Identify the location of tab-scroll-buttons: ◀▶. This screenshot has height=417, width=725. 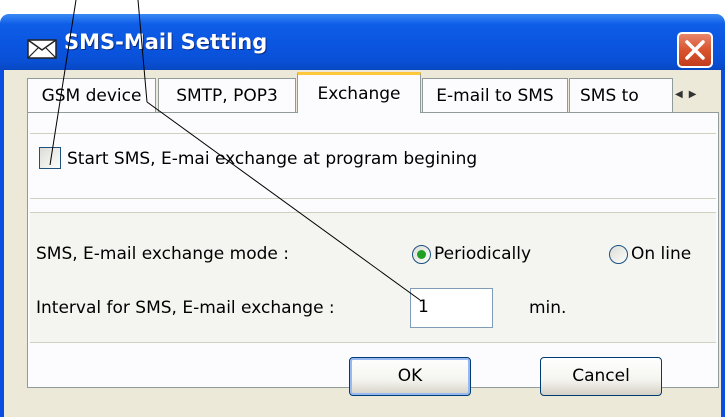
(697, 96).